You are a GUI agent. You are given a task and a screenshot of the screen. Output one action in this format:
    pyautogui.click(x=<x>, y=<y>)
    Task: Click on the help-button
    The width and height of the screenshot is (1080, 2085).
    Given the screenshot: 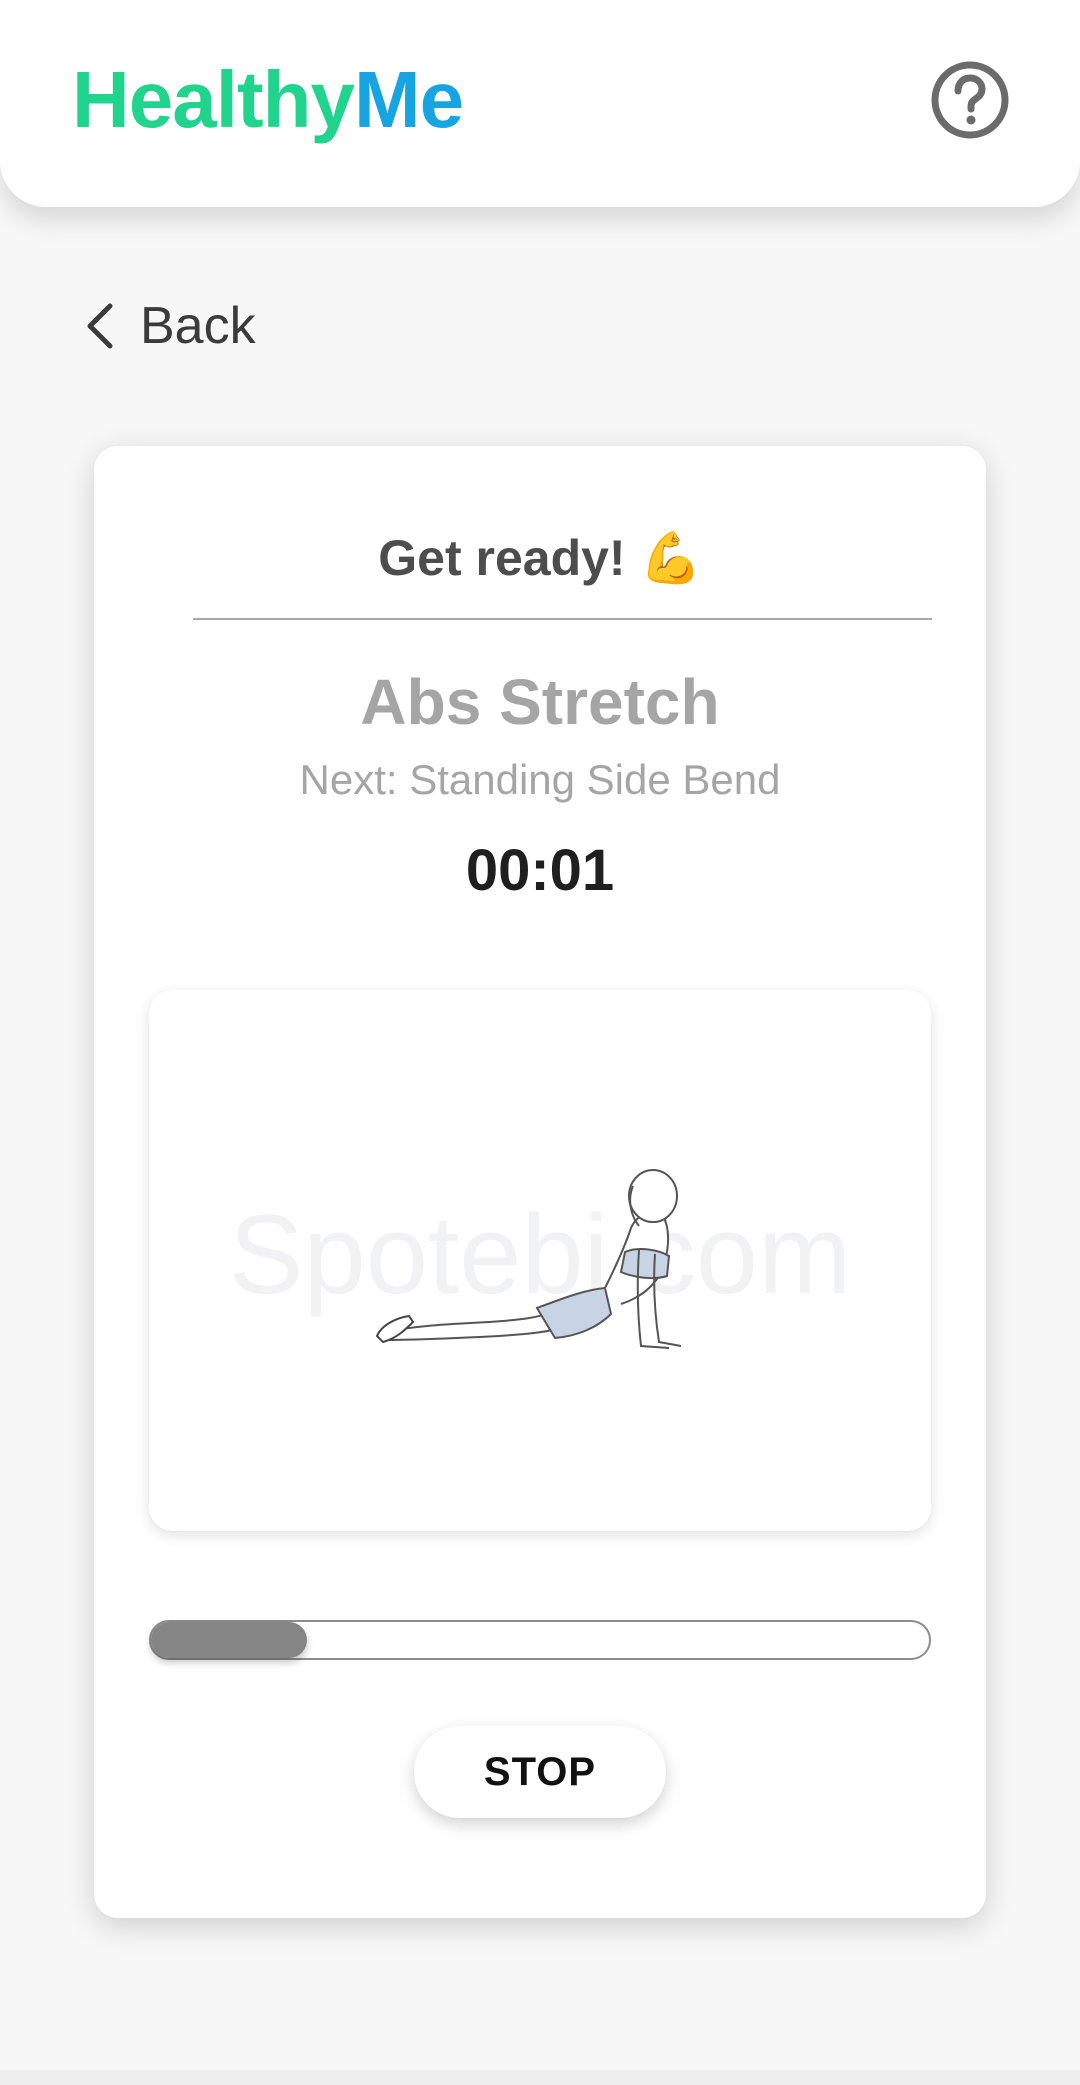 What is the action you would take?
    pyautogui.click(x=970, y=100)
    